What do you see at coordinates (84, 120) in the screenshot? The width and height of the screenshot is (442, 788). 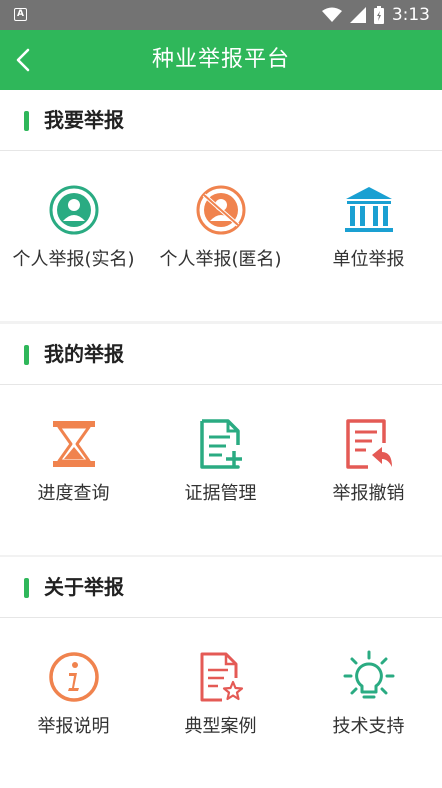 I see `section-title: 我要举报` at bounding box center [84, 120].